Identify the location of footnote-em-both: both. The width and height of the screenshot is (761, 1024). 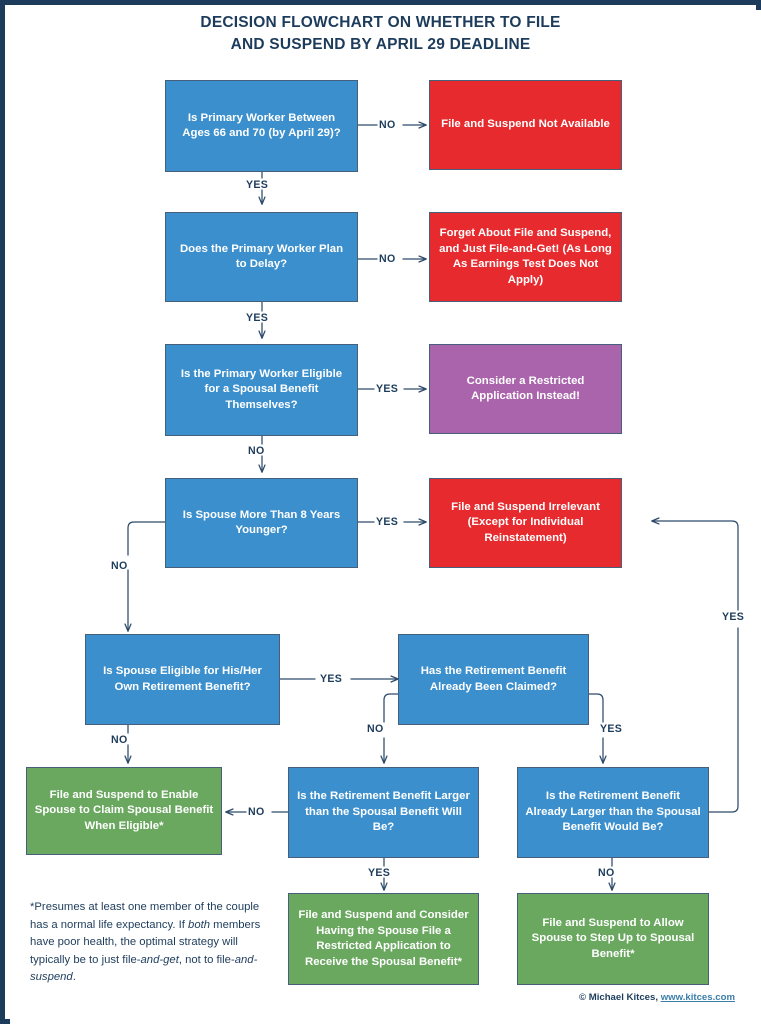
(199, 924).